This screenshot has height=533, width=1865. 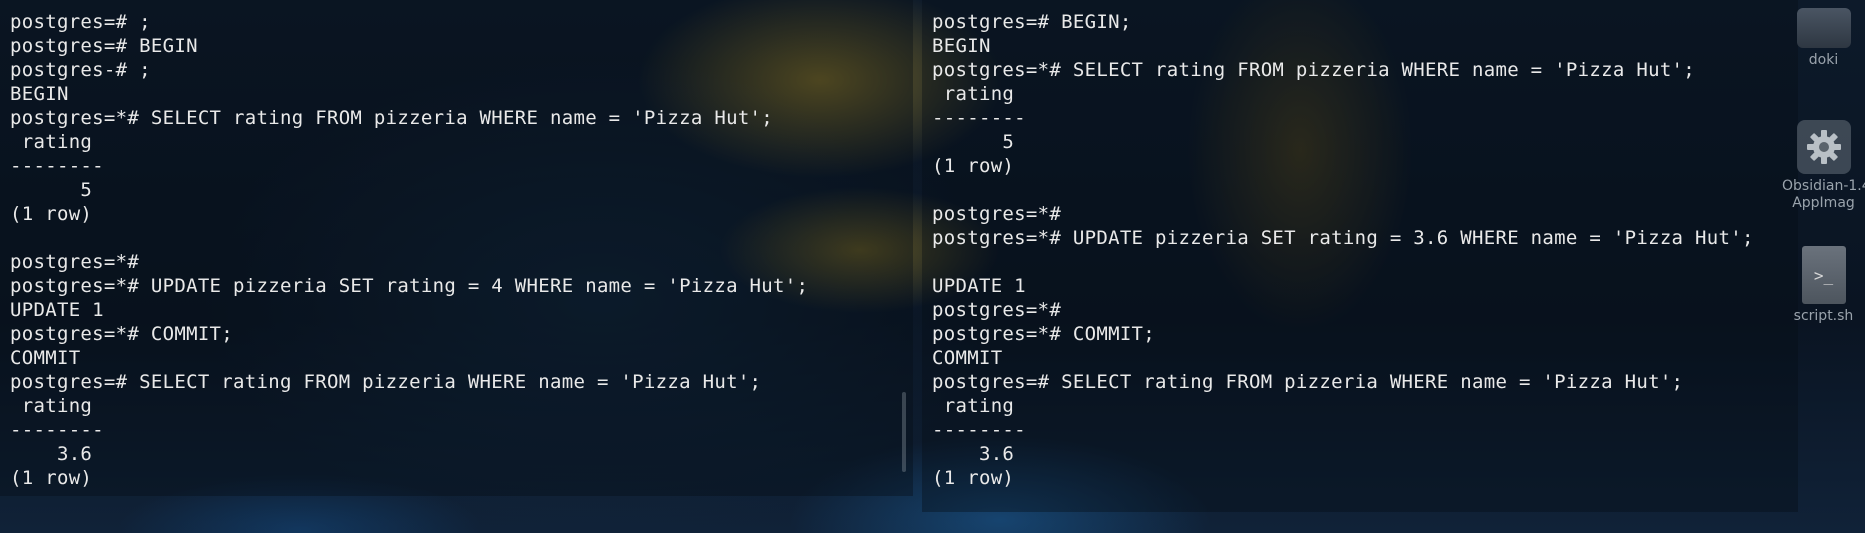 I want to click on desktop-icon-label: Obsidian-1.4 AppImag, so click(x=1823, y=194).